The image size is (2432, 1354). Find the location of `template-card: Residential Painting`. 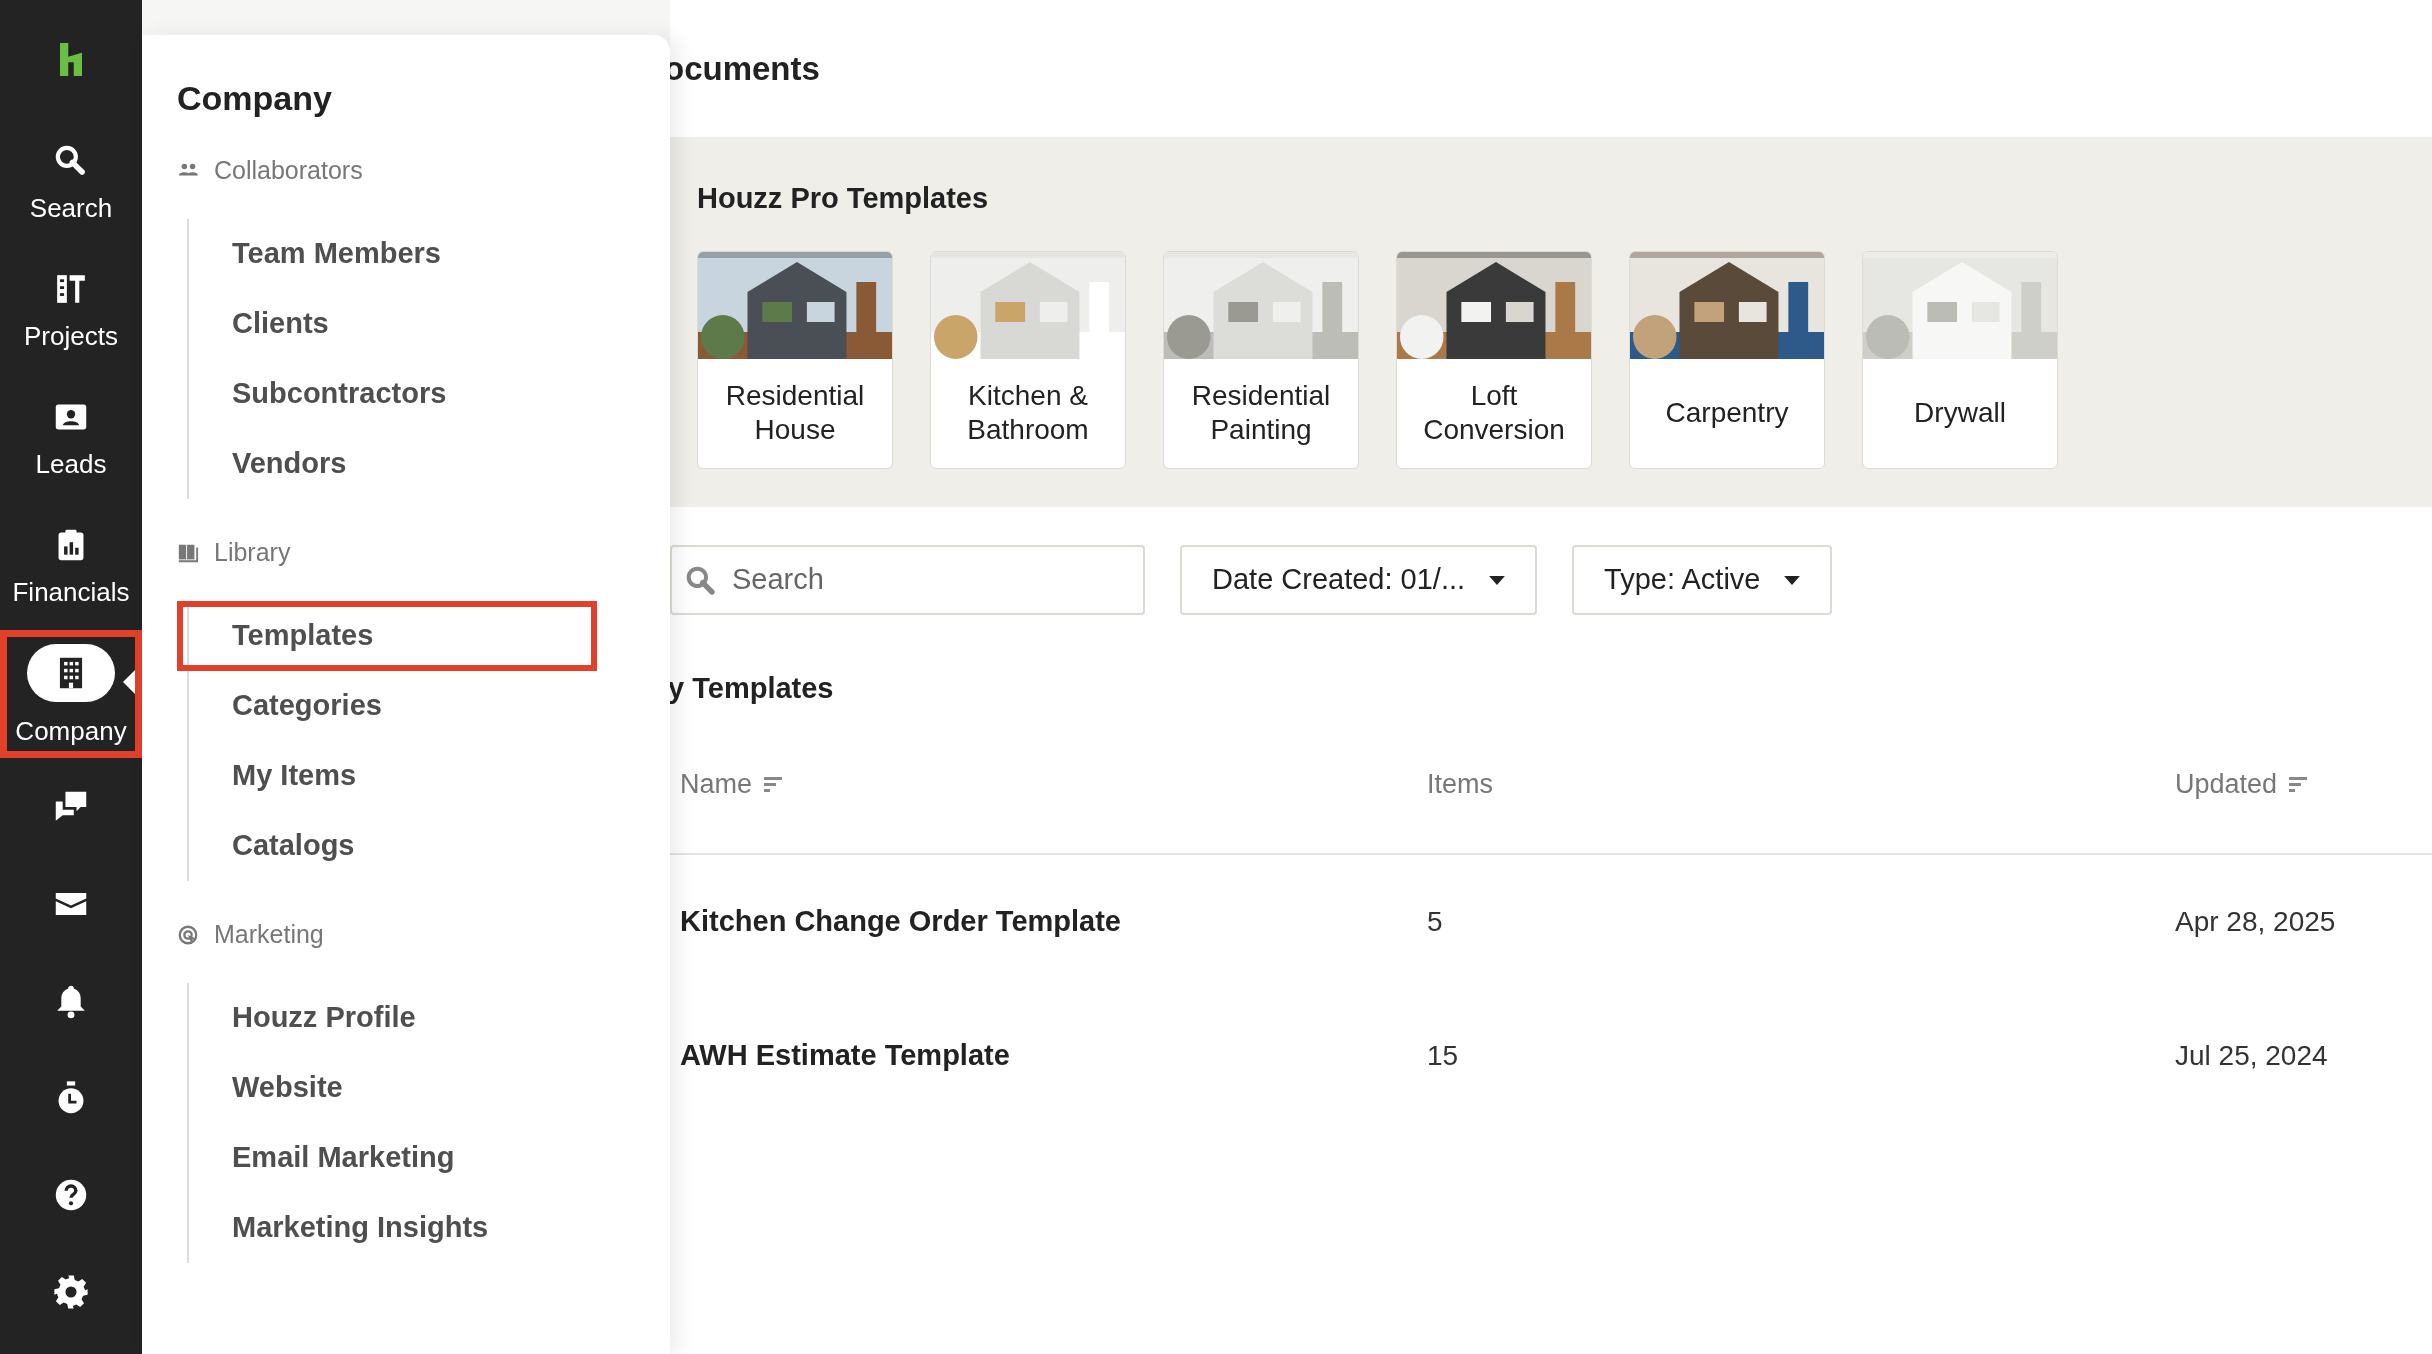

template-card: Residential Painting is located at coordinates (1261, 359).